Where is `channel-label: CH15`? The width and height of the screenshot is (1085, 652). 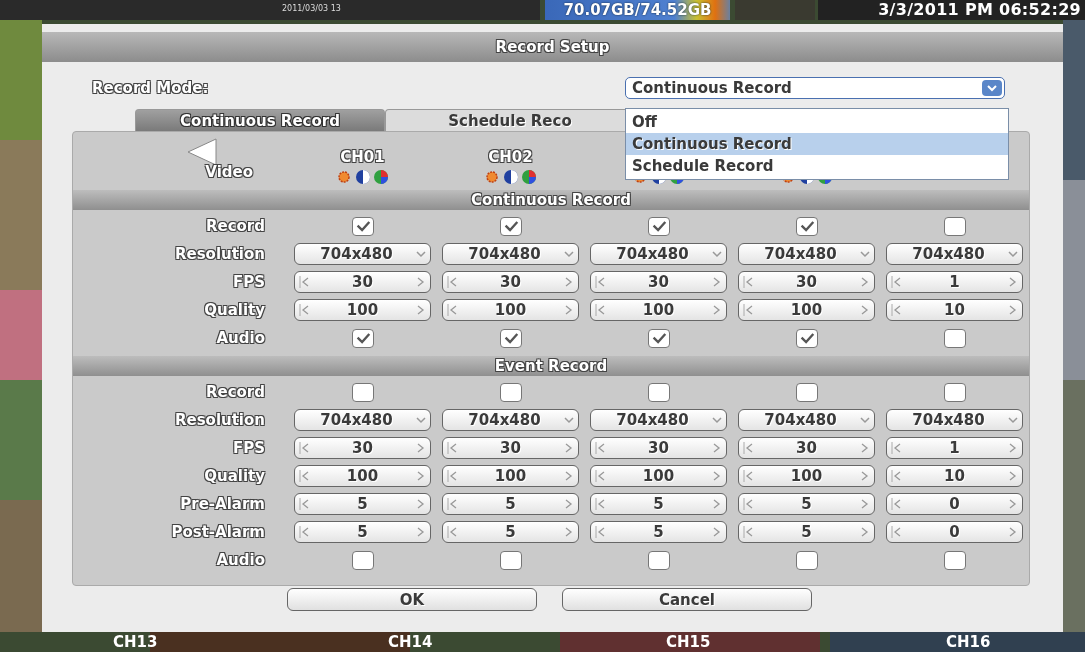
channel-label: CH15 is located at coordinates (688, 642).